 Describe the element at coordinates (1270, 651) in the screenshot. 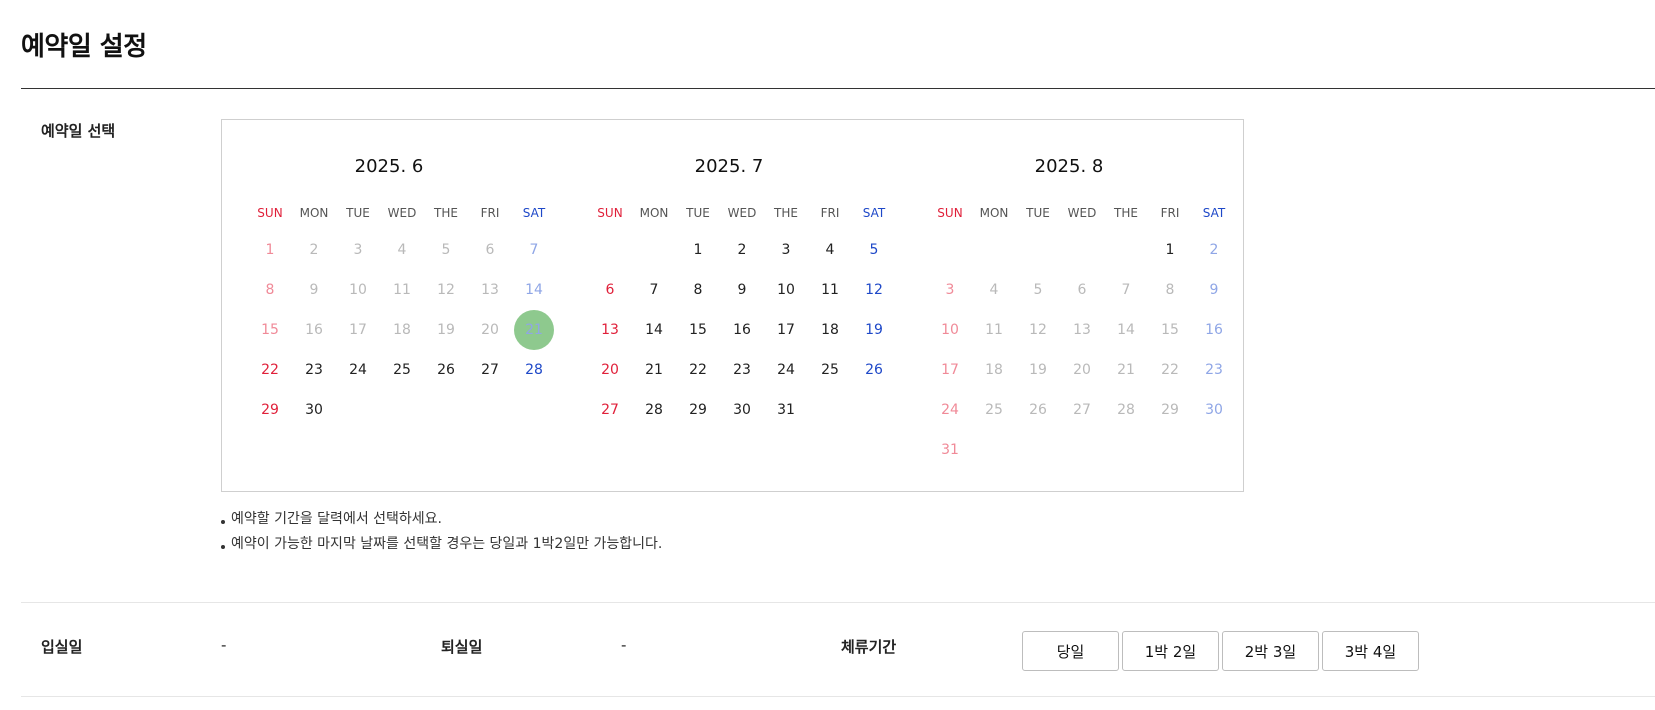

I see `stay-option-2n3d-button: 2박 3일` at that location.